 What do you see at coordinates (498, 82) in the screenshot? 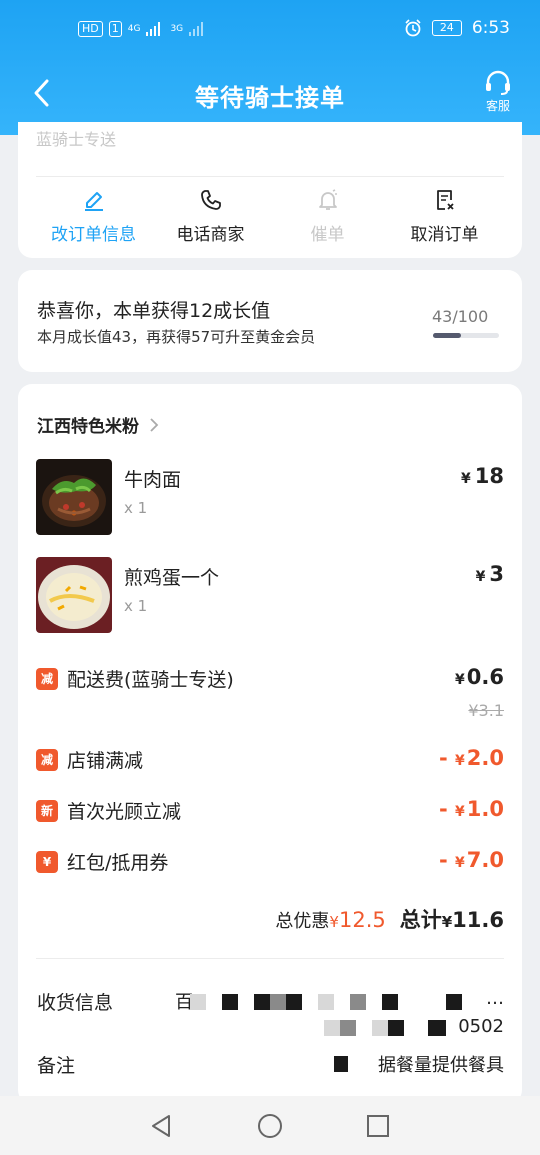
I see `headset-icon` at bounding box center [498, 82].